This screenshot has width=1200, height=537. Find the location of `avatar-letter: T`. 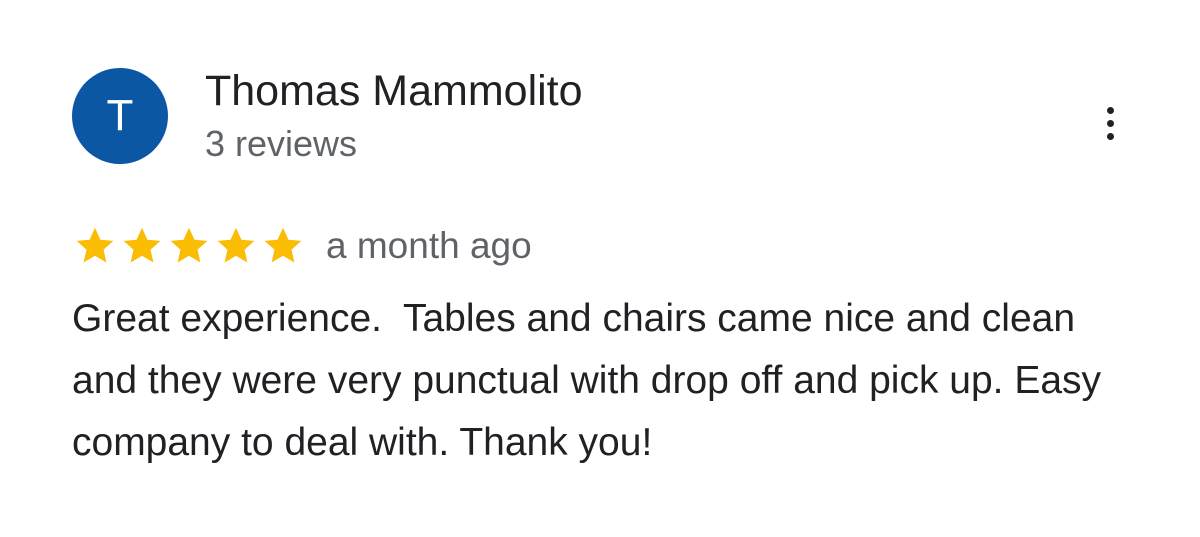

avatar-letter: T is located at coordinates (120, 115).